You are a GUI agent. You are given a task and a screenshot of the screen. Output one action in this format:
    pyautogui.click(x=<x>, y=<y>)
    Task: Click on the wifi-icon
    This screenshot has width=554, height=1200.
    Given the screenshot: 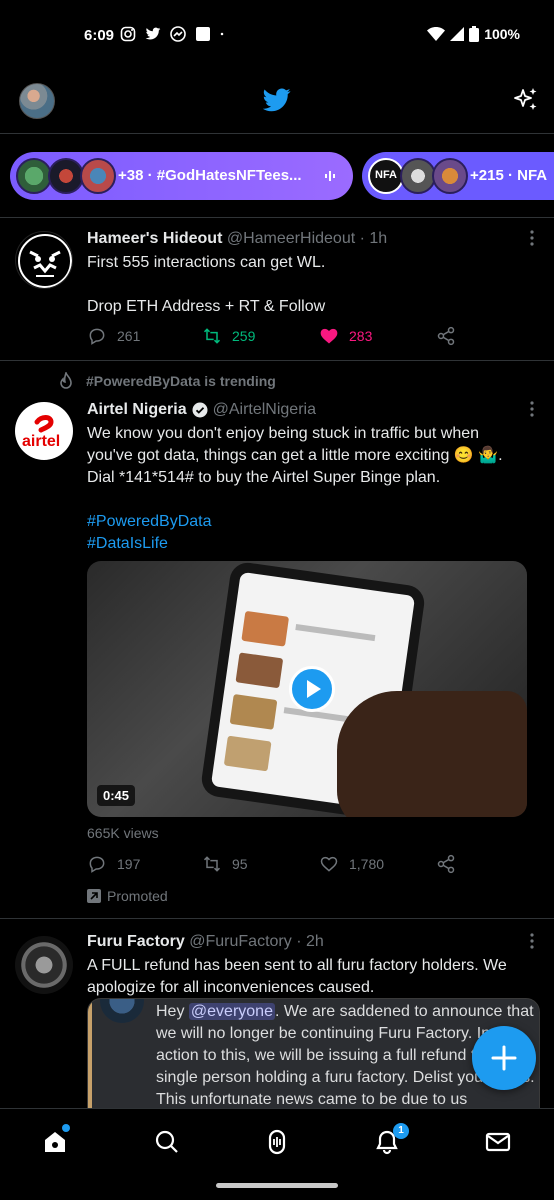 What is the action you would take?
    pyautogui.click(x=436, y=34)
    